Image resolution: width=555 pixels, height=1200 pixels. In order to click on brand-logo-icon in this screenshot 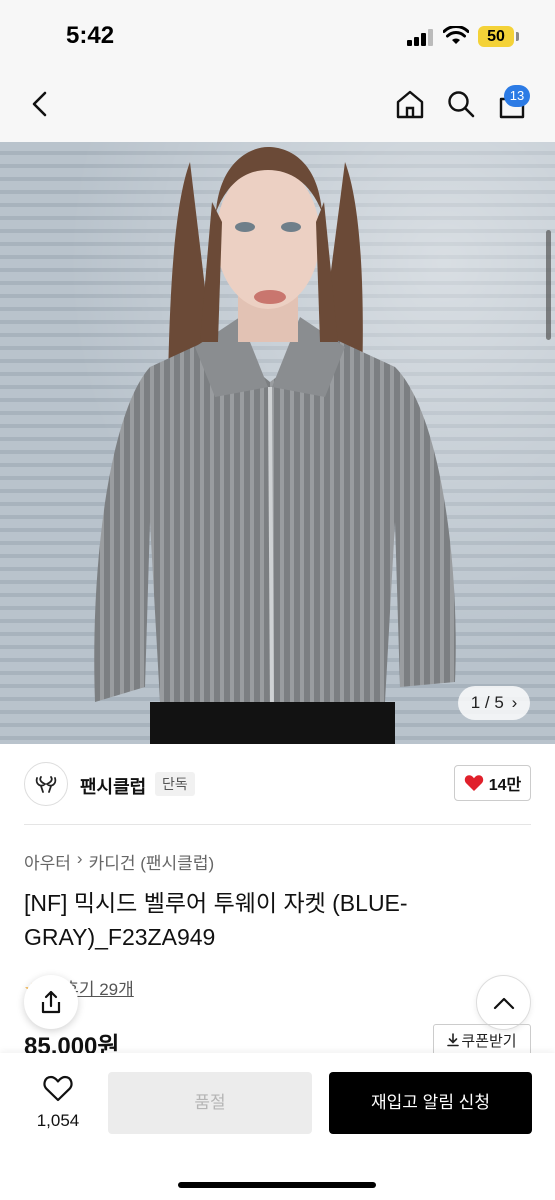, I will do `click(46, 784)`.